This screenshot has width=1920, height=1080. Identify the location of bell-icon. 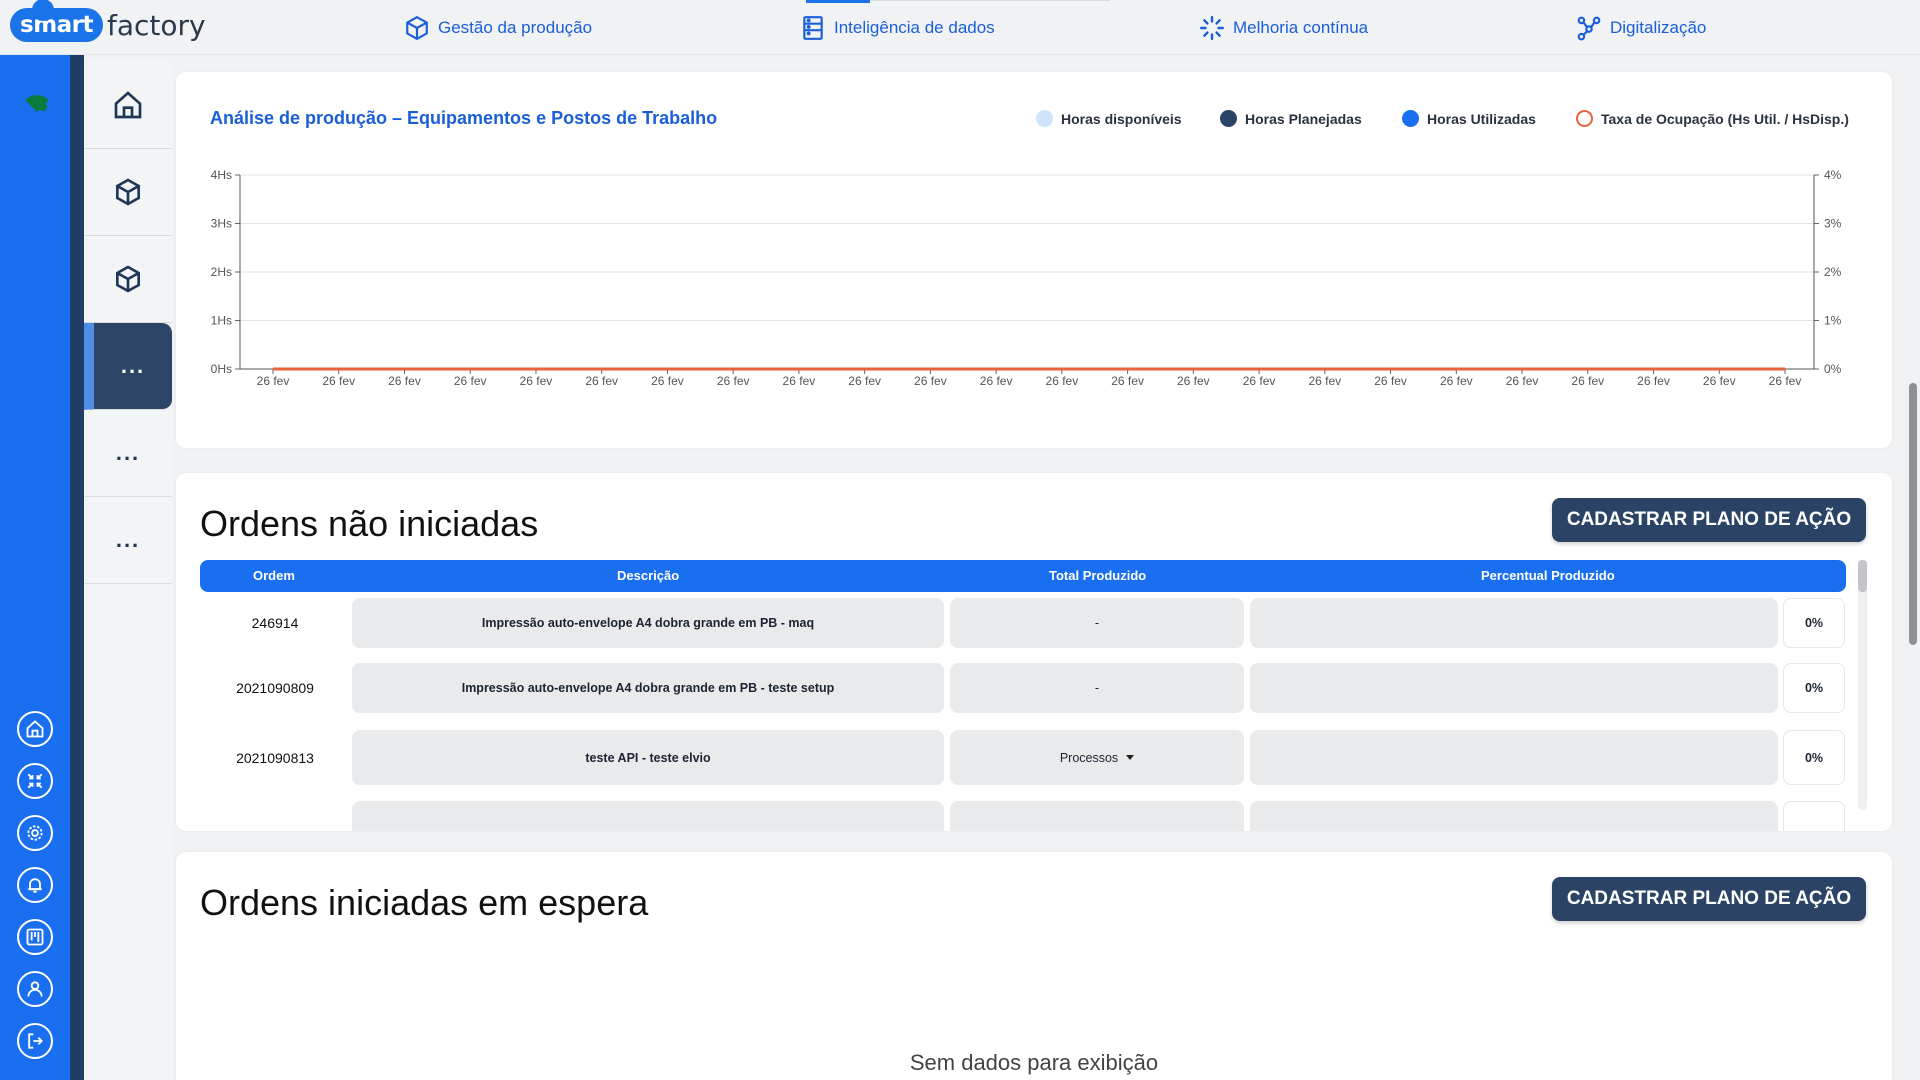
(35, 885).